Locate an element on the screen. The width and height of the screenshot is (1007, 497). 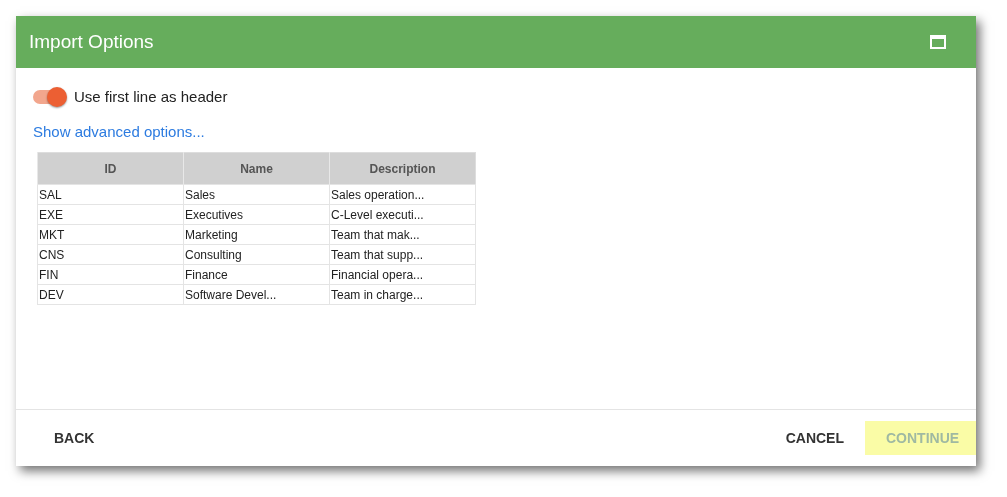
table-cell: Consulting is located at coordinates (256, 254).